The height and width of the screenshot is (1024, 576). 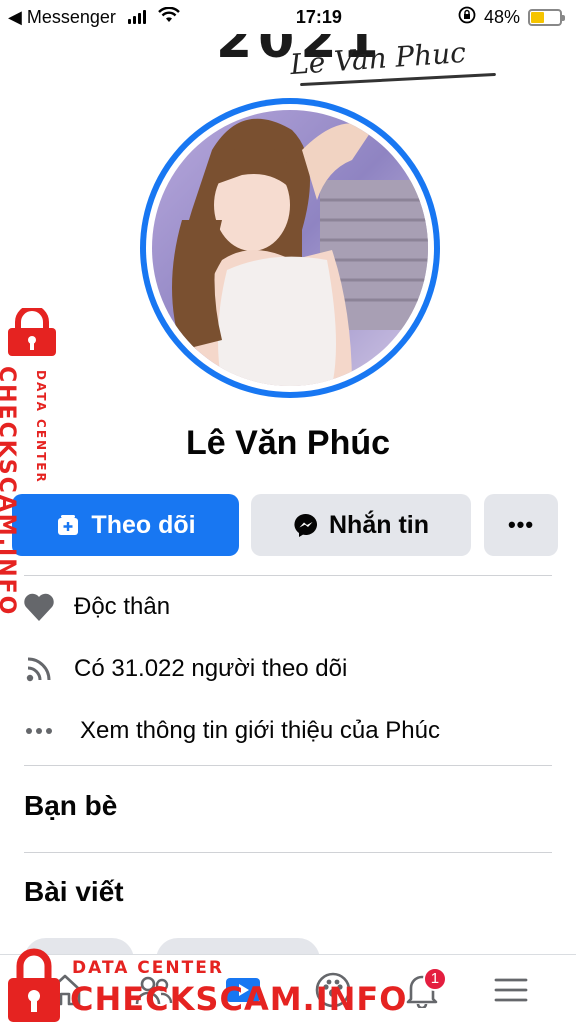 I want to click on status-right: 48%, so click(x=511, y=17).